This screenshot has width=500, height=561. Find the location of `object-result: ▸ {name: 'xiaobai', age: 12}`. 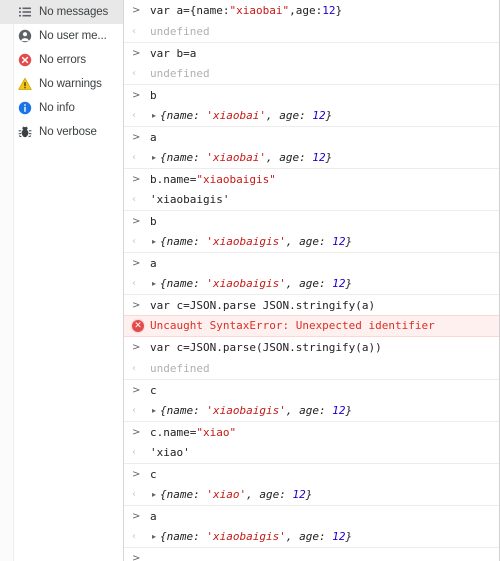

object-result: ▸ {name: 'xiaobai', age: 12} is located at coordinates (241, 158).